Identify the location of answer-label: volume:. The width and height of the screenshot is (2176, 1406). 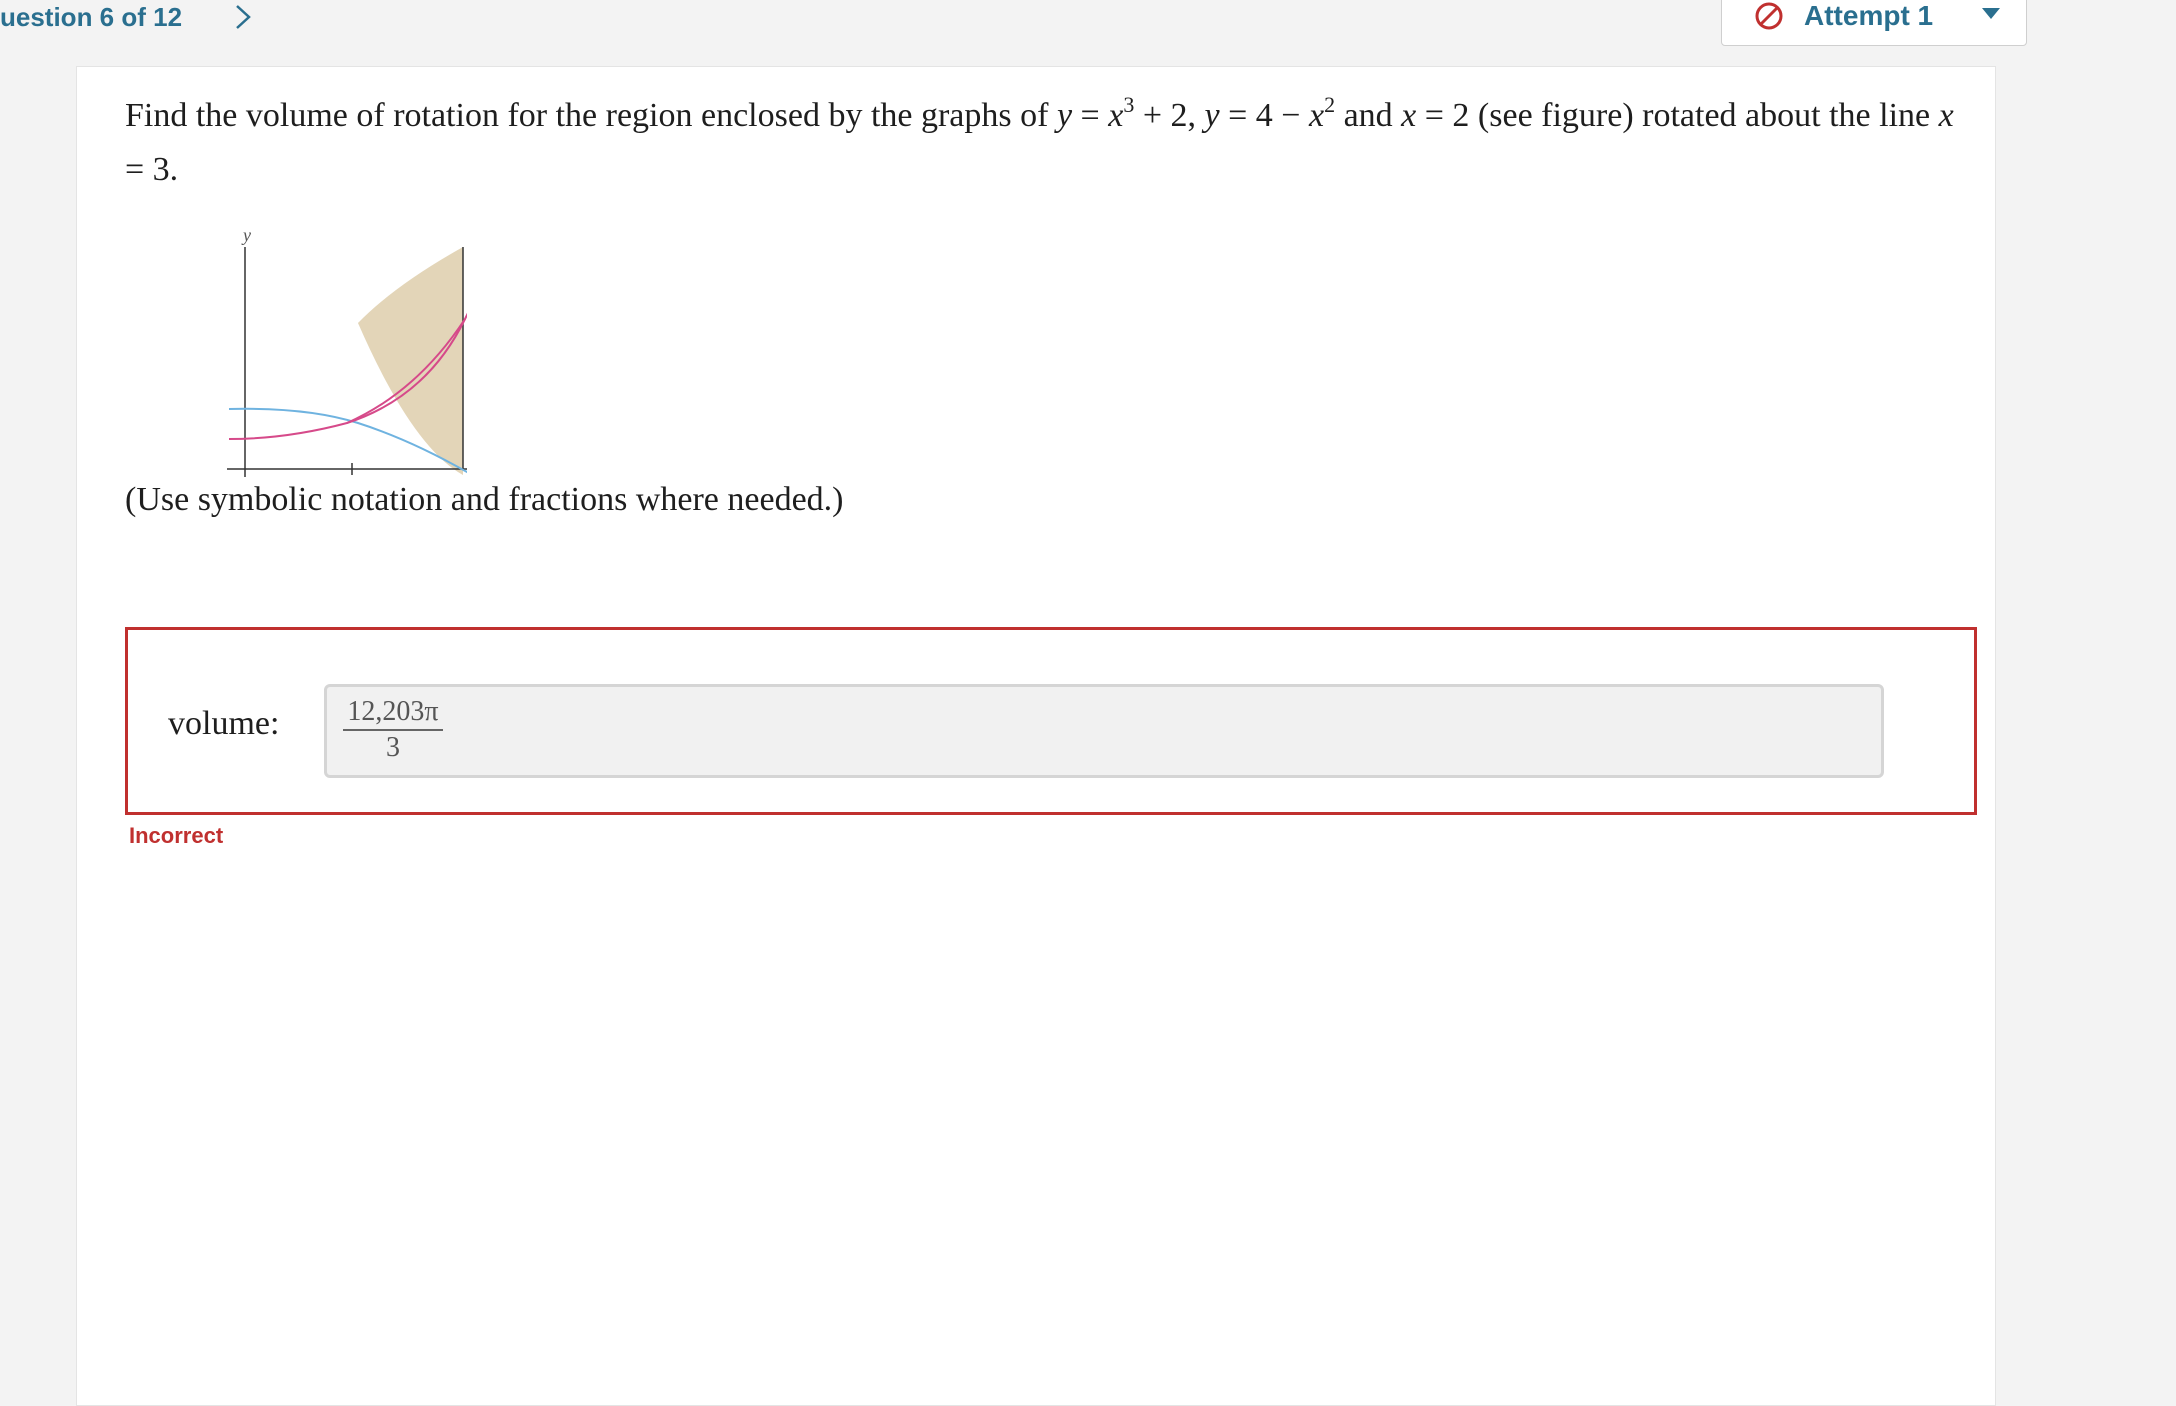
(224, 723).